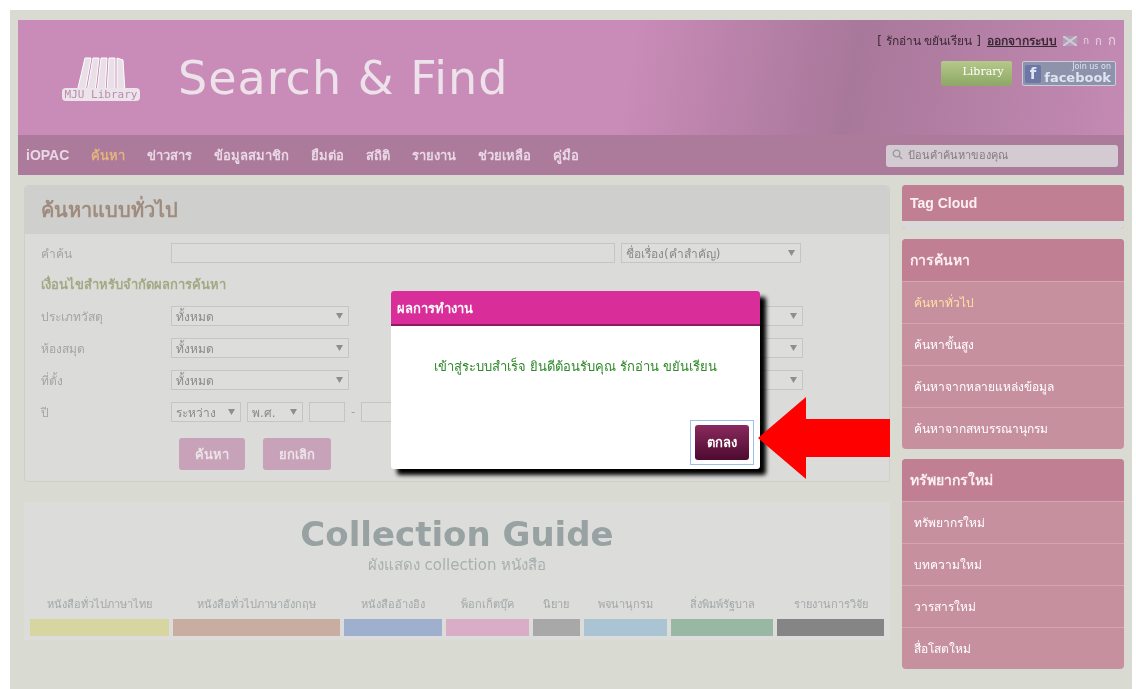 Image resolution: width=1136 pixels, height=689 pixels. Describe the element at coordinates (722, 442) in the screenshot. I see `ok-button: ตกลง` at that location.